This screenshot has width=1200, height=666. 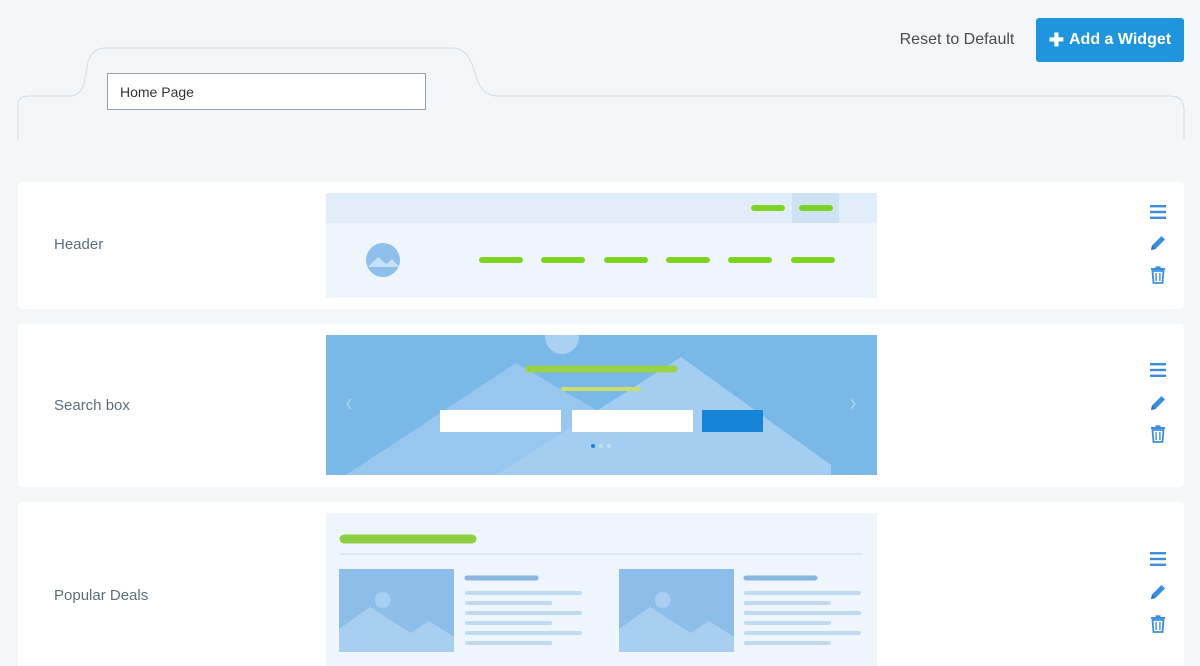 I want to click on header-preview, so click(x=601, y=245).